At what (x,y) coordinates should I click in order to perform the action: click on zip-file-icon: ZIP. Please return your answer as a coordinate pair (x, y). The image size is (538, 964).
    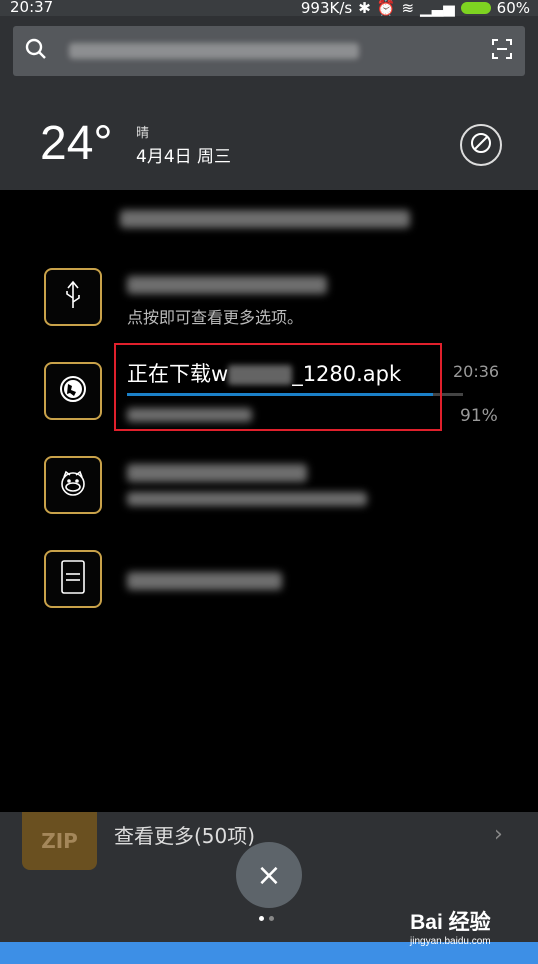
    Looking at the image, I should click on (59, 841).